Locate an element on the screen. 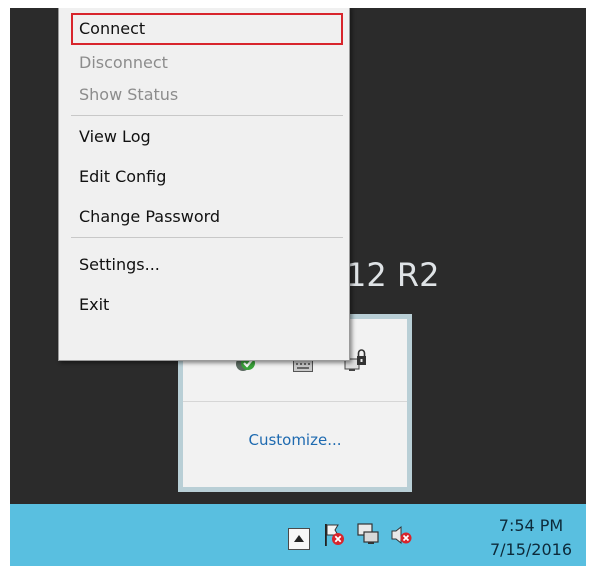 The width and height of the screenshot is (594, 573). menu-gutter is located at coordinates (63, 184).